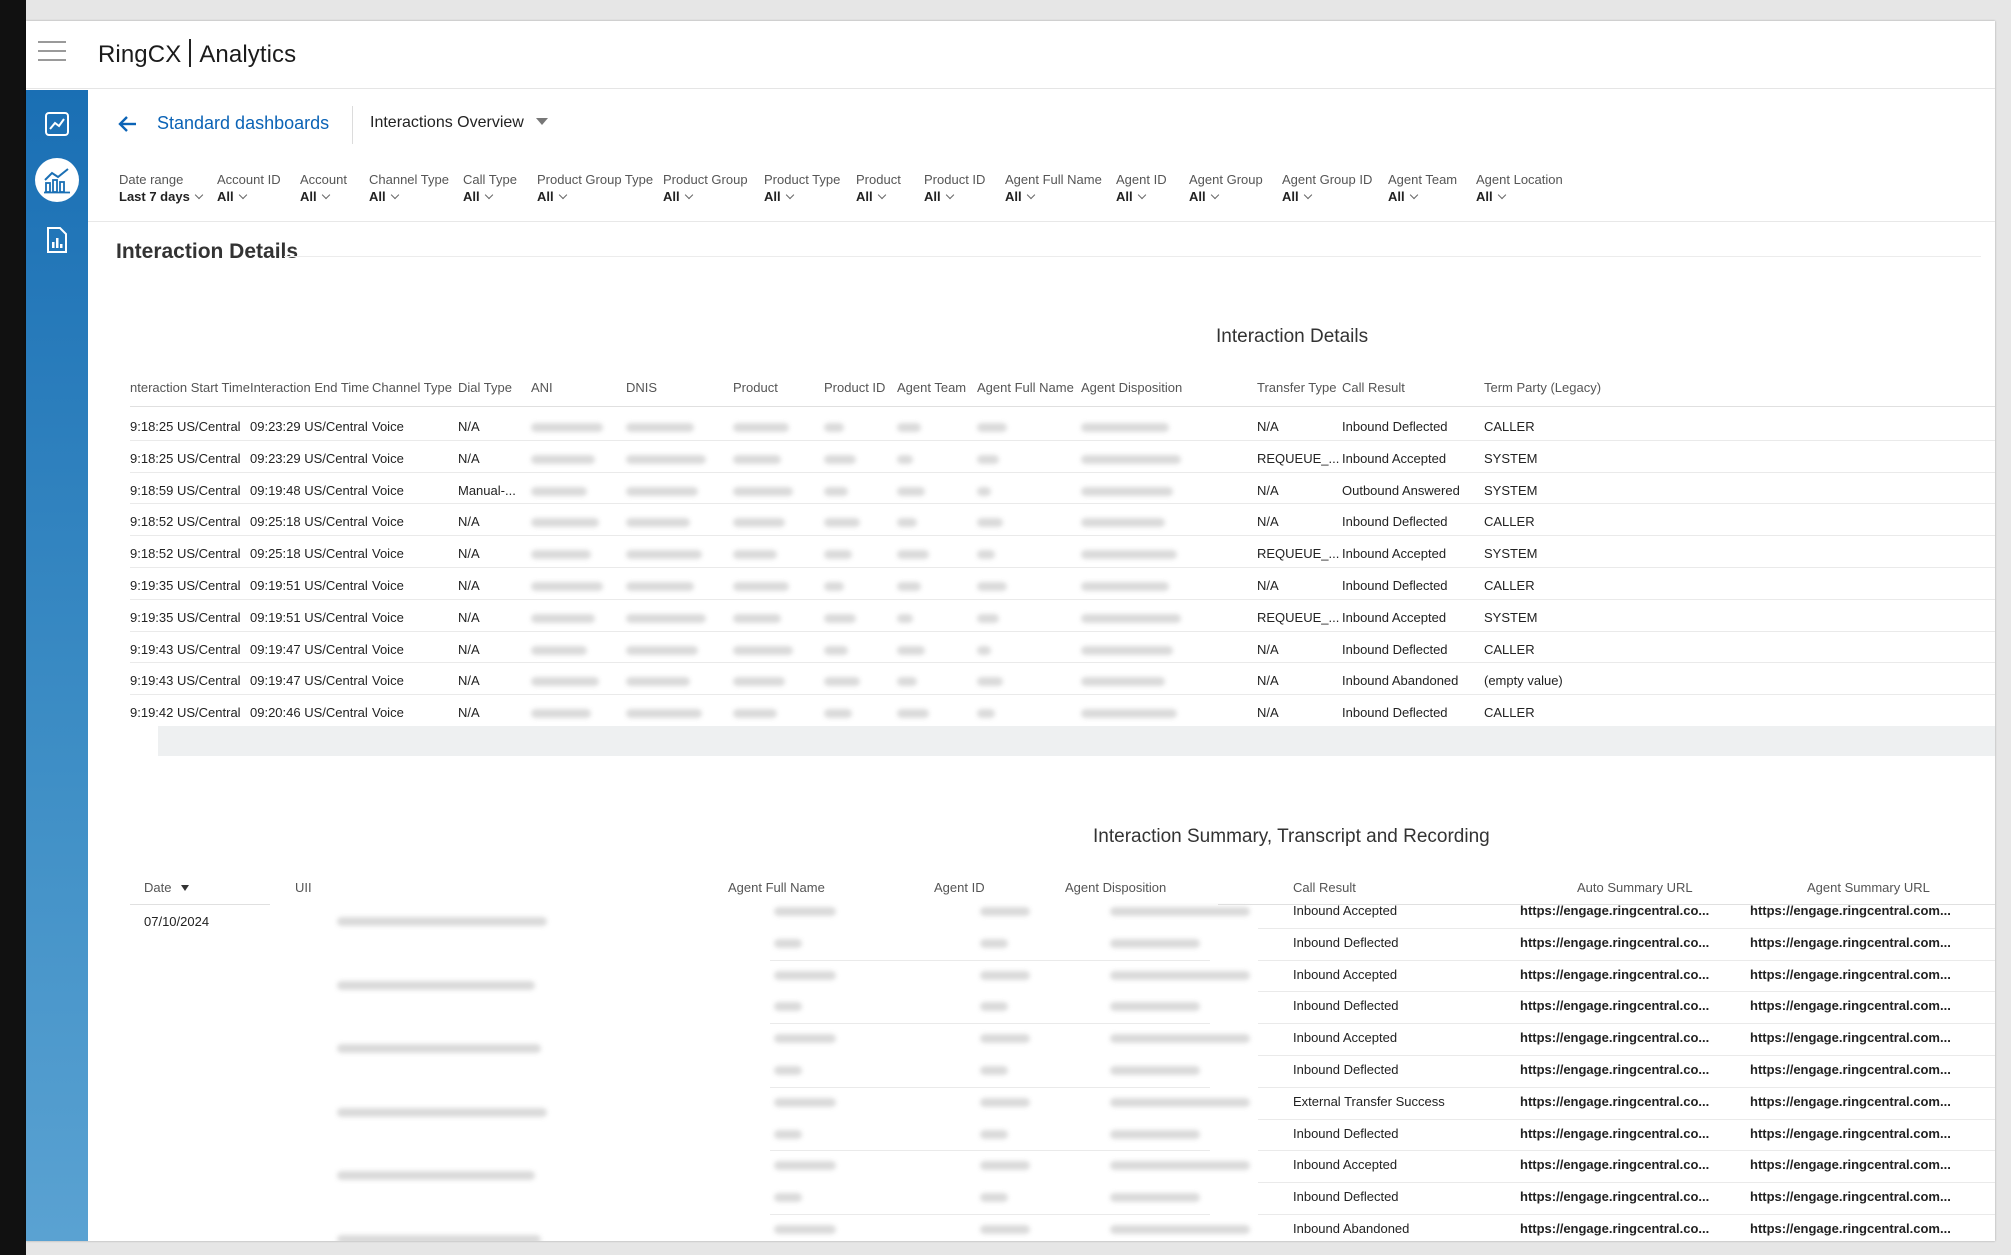 Image resolution: width=2011 pixels, height=1255 pixels. What do you see at coordinates (788, 1198) in the screenshot?
I see `redacted-agent-name` at bounding box center [788, 1198].